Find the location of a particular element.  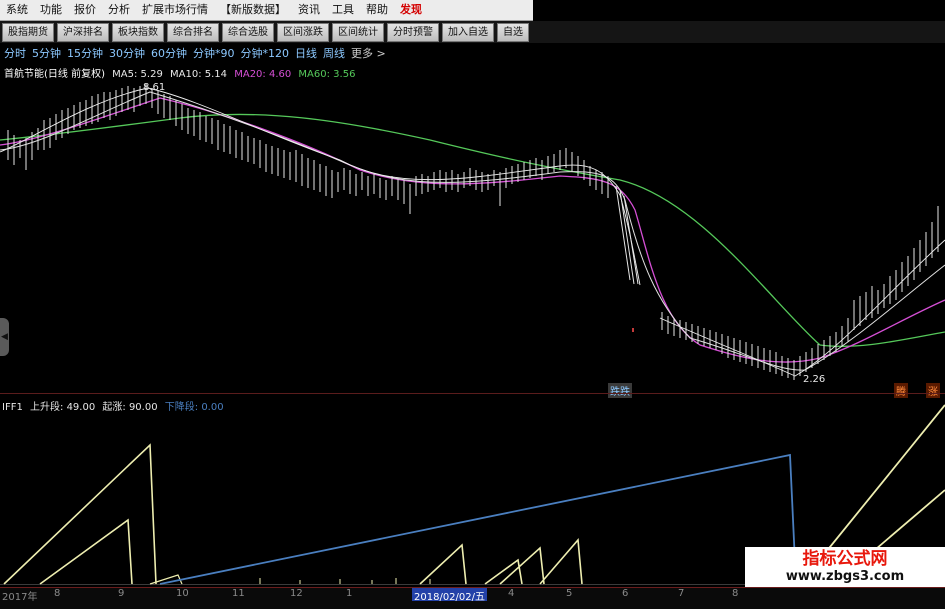

indicator-legend: IFF1 上升段: 49.00 起涨: 90.00 下降段: 0.00 is located at coordinates (113, 405).